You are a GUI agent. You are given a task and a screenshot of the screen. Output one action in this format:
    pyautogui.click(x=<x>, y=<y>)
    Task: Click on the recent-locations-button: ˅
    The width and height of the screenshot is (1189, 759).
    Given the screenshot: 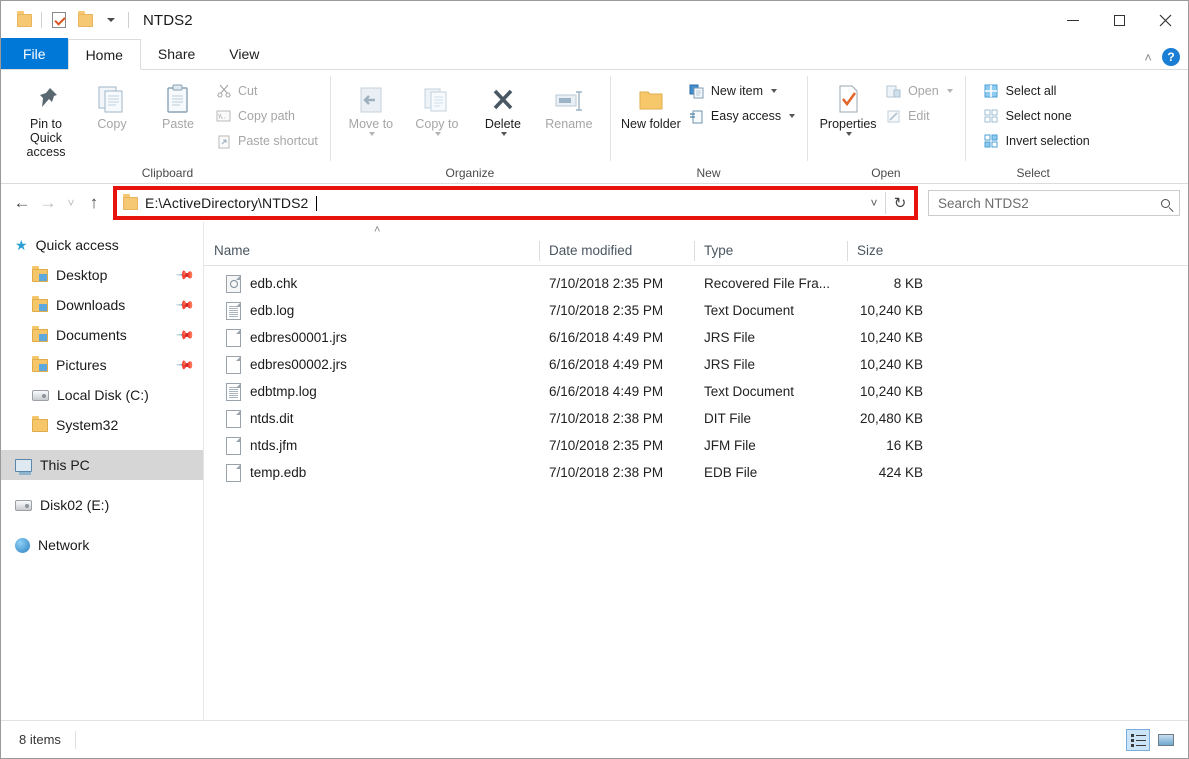 What is the action you would take?
    pyautogui.click(x=71, y=203)
    